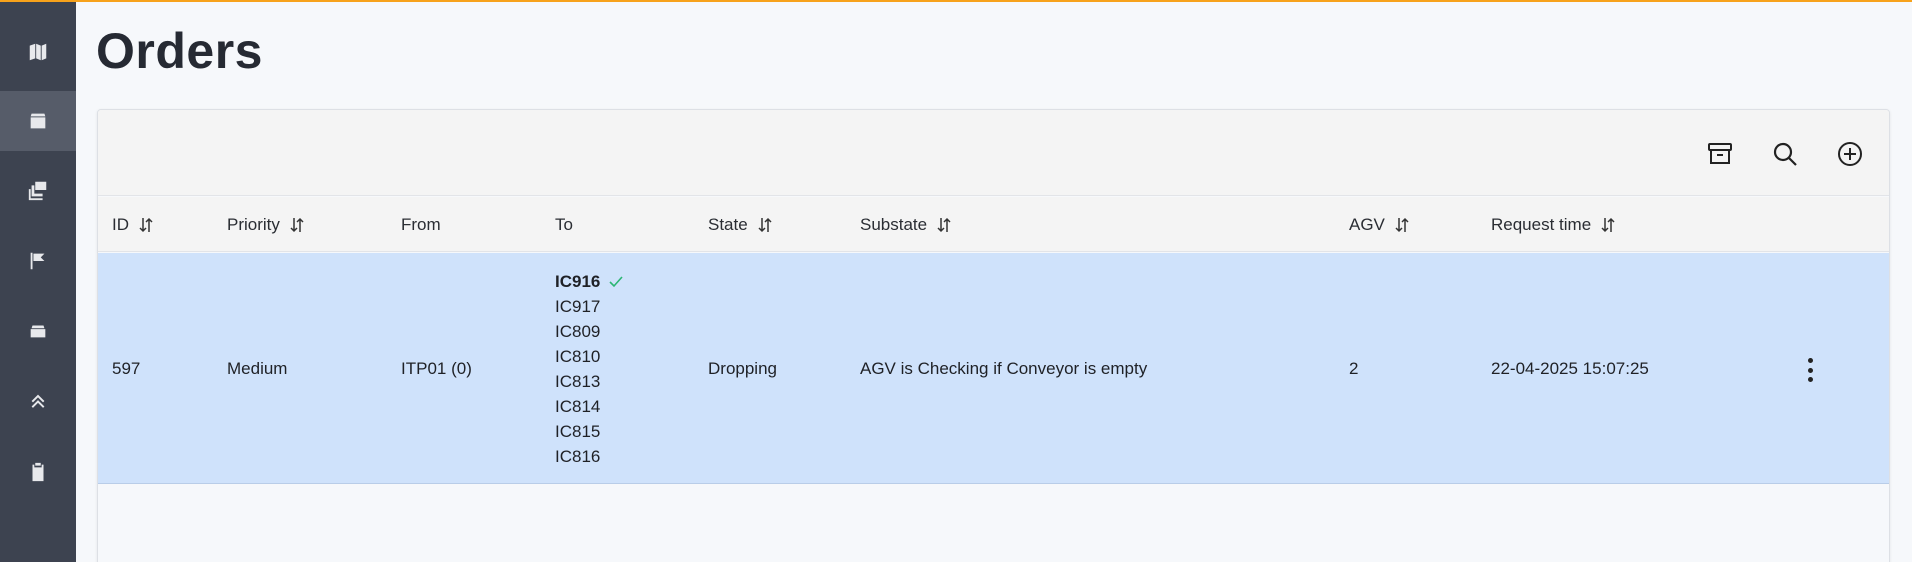 This screenshot has height=562, width=1912. I want to click on column-header-to: To, so click(564, 224).